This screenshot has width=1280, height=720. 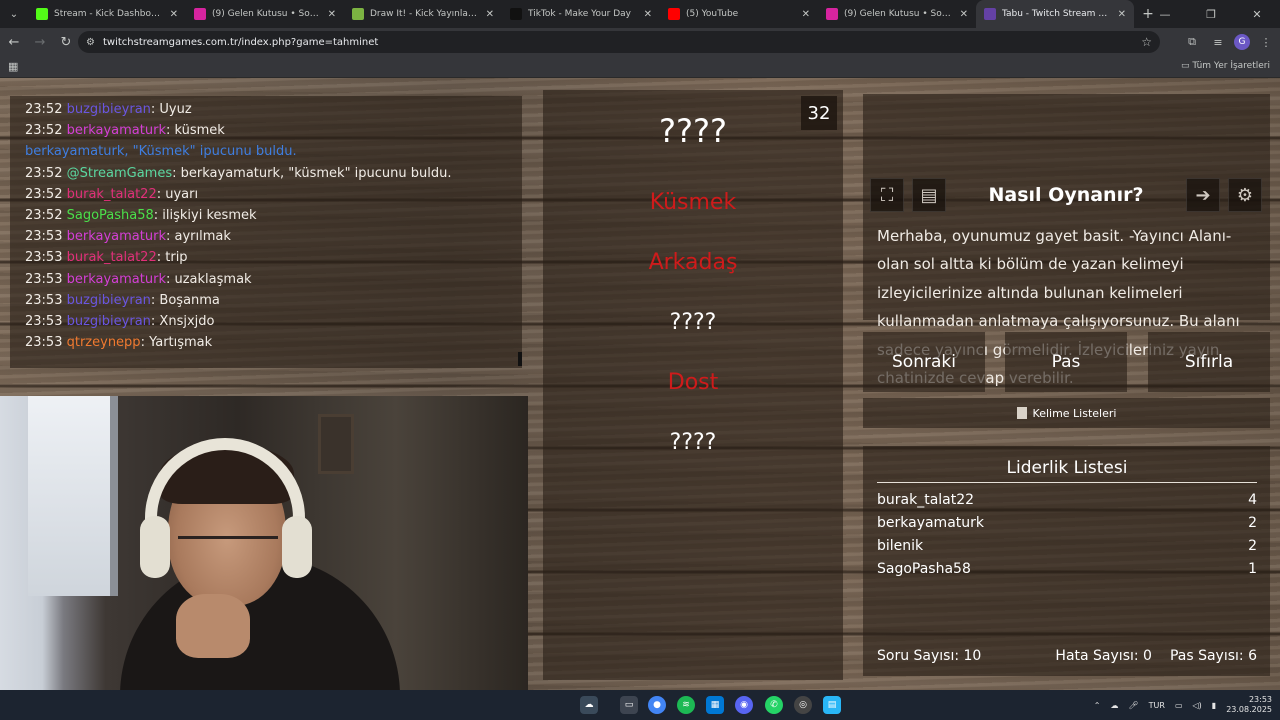 I want to click on notes-icon: ▤, so click(x=929, y=195).